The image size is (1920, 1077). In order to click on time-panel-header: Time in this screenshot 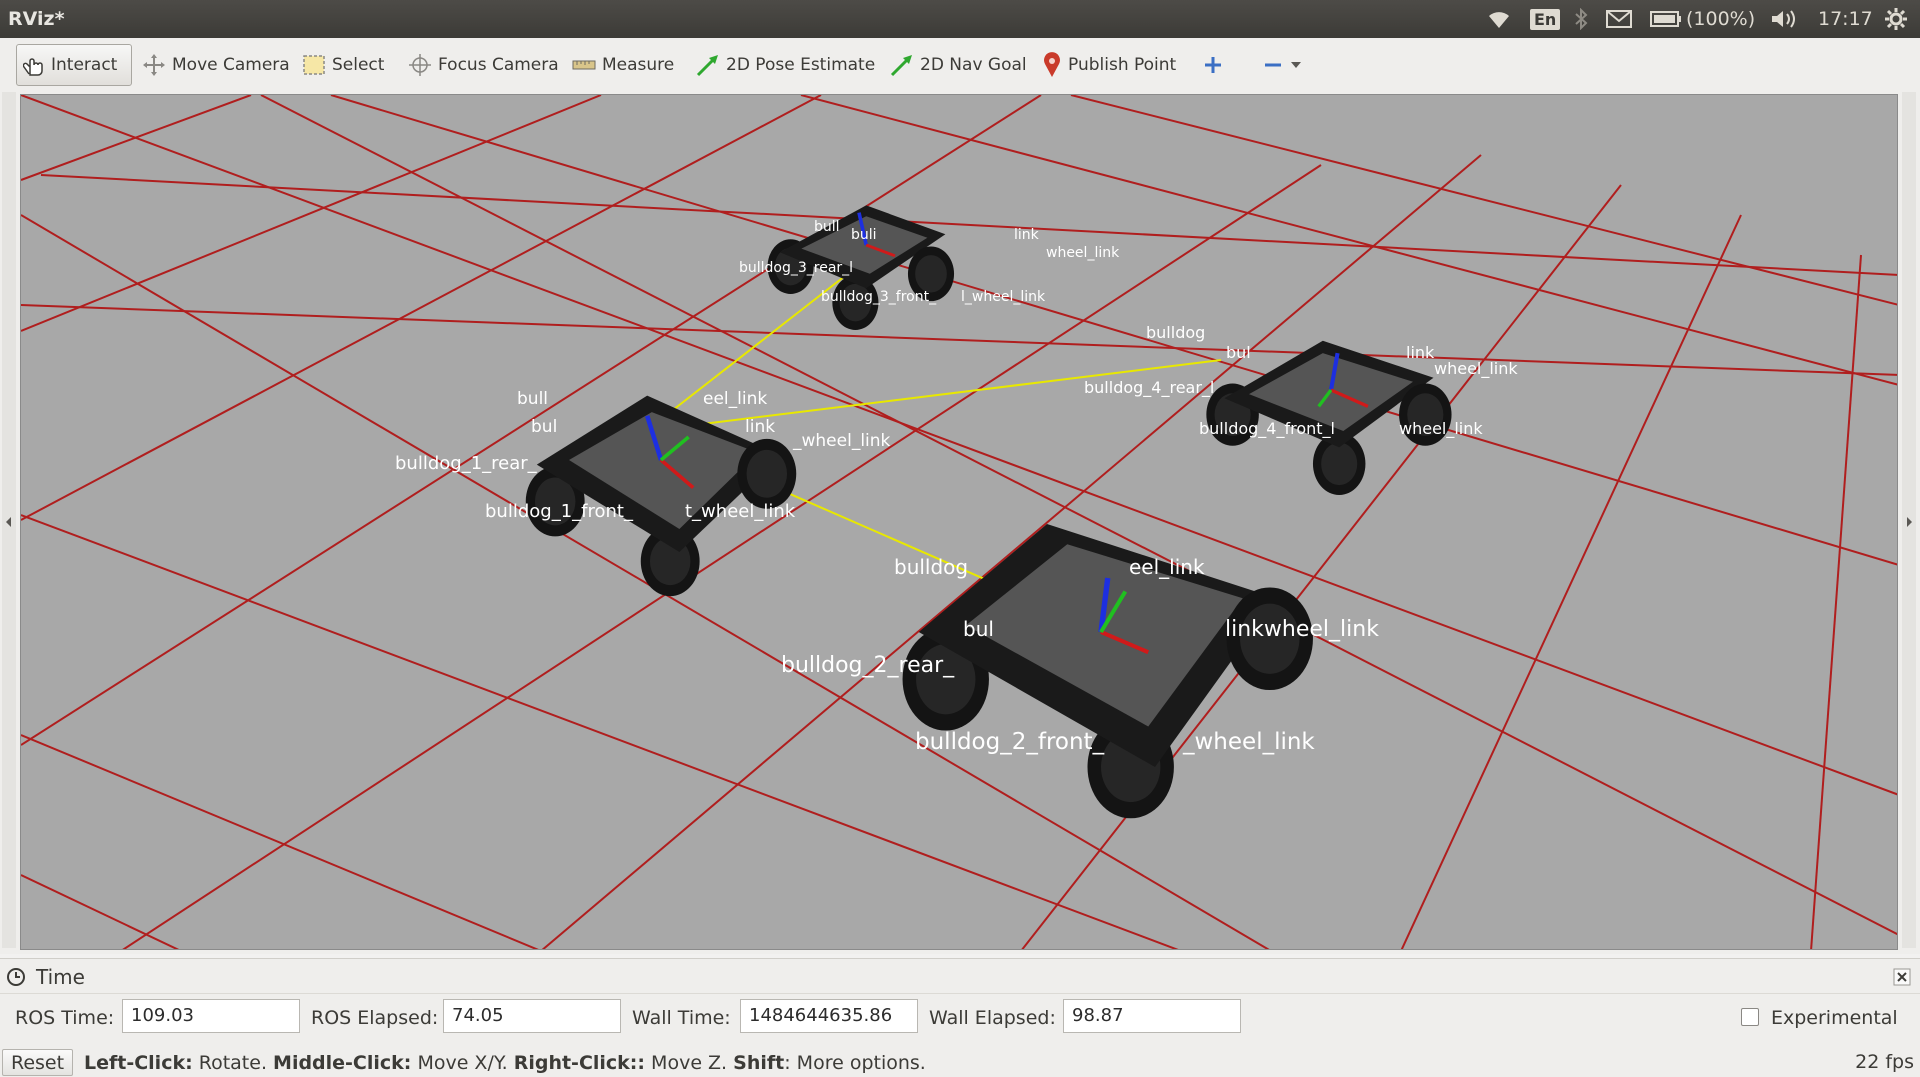, I will do `click(960, 976)`.